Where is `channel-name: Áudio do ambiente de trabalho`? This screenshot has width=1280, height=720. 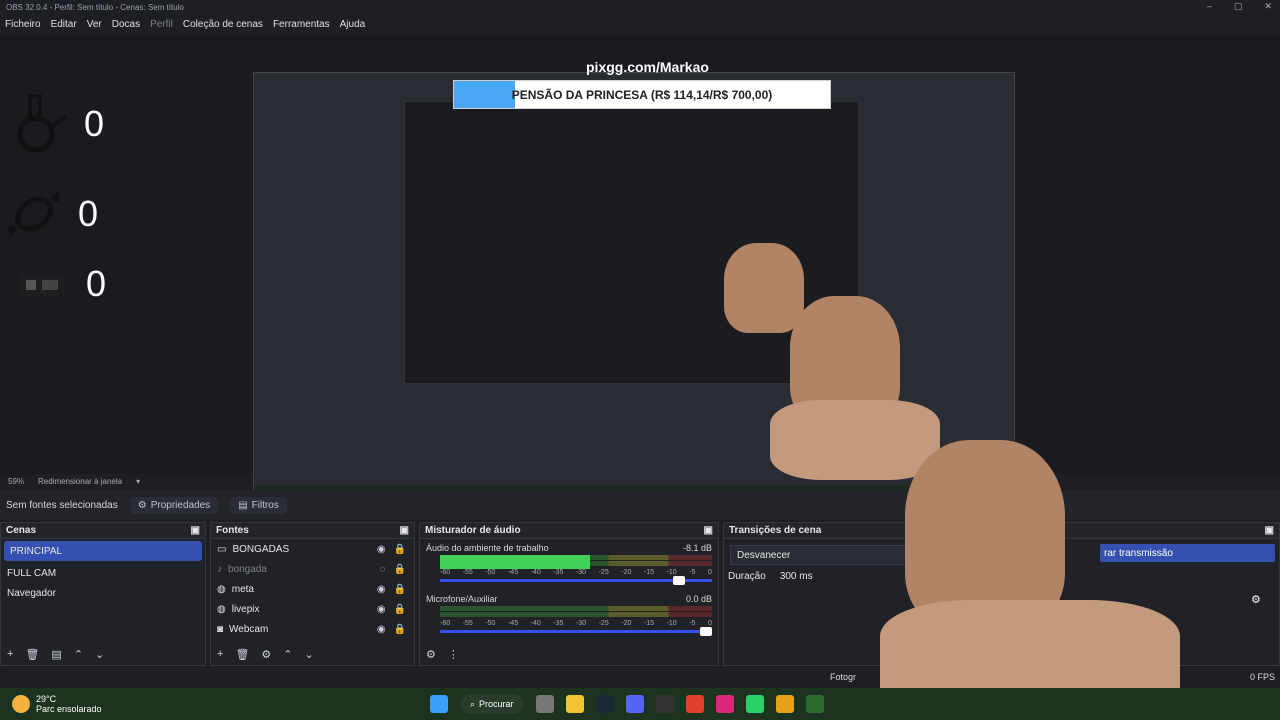 channel-name: Áudio do ambiente de trabalho is located at coordinates (487, 548).